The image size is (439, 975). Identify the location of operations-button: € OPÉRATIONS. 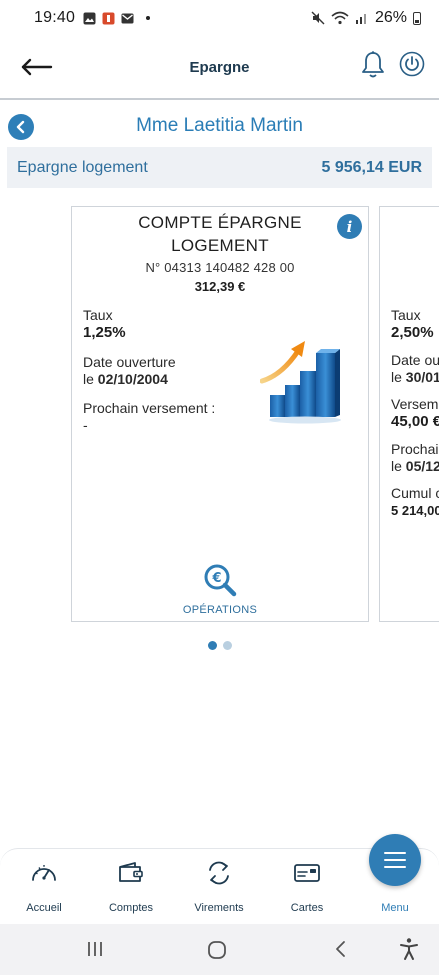
(220, 589).